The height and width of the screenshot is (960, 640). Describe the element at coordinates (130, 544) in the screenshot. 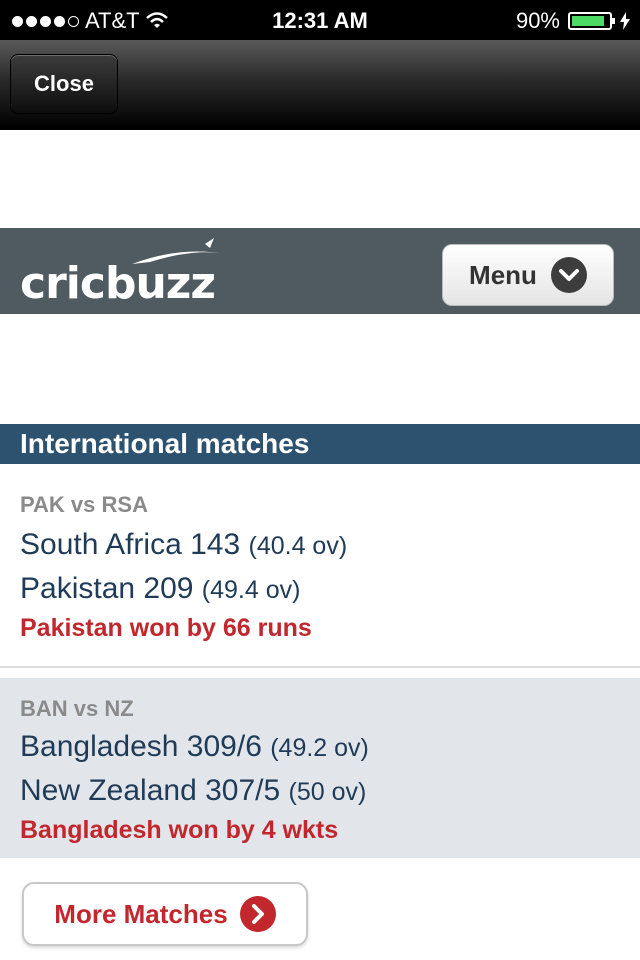

I see `team-score: South Africa 143` at that location.